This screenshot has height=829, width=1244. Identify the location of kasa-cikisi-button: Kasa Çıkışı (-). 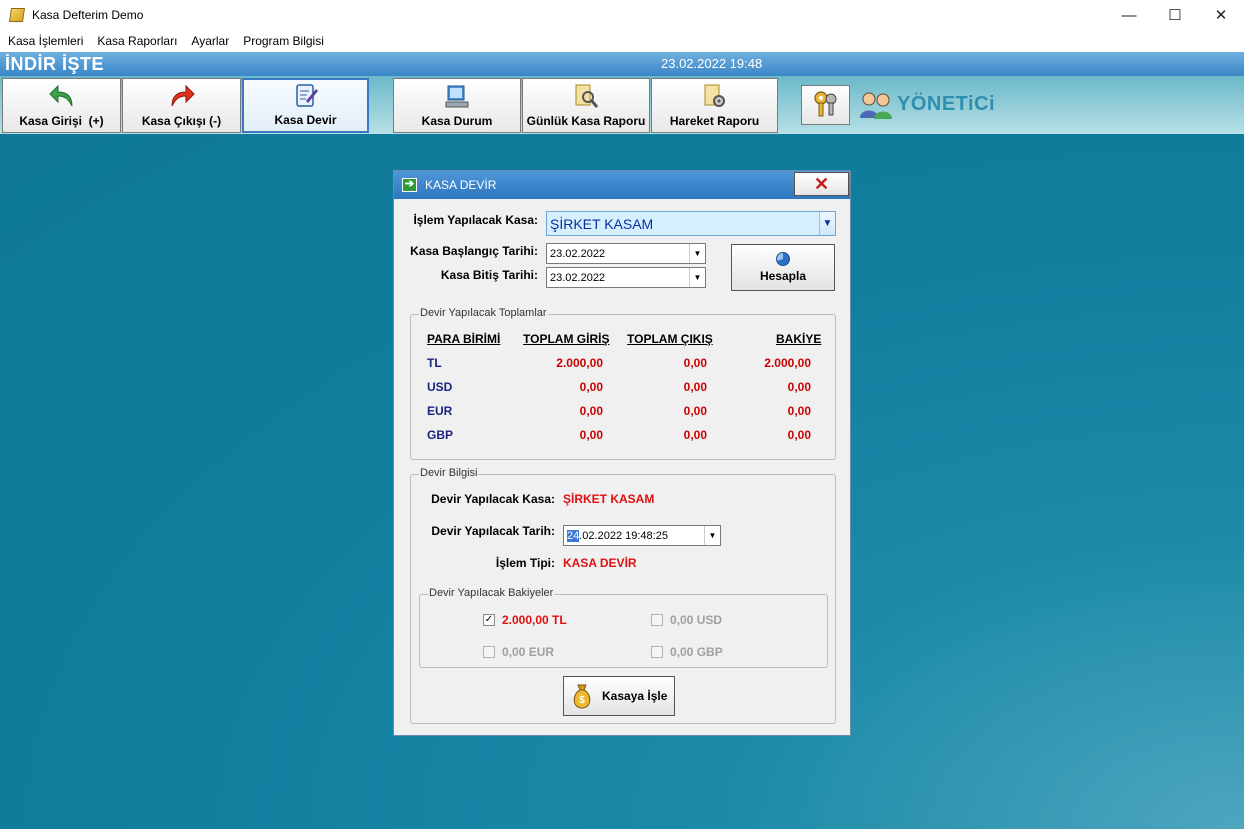
(181, 105).